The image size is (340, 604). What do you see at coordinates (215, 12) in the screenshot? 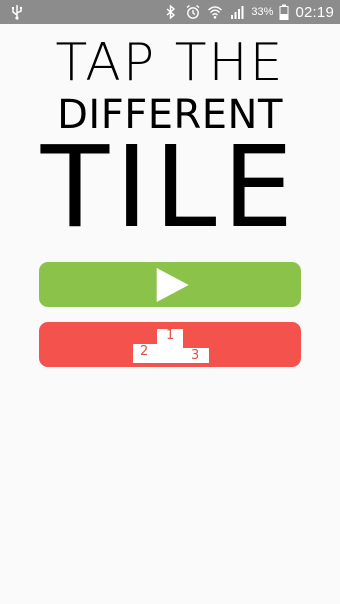
I see `wifi-icon` at bounding box center [215, 12].